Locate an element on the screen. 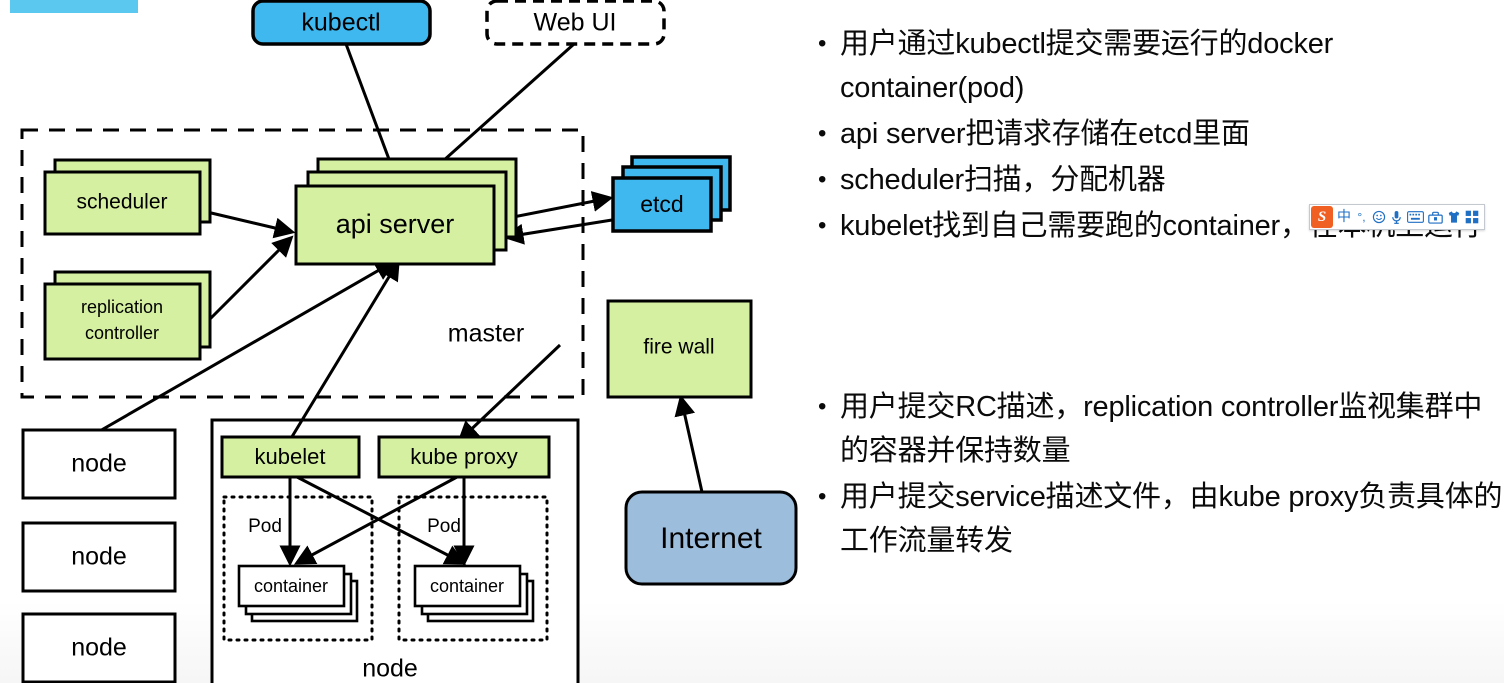  node-internet-label: Internet is located at coordinates (711, 538).